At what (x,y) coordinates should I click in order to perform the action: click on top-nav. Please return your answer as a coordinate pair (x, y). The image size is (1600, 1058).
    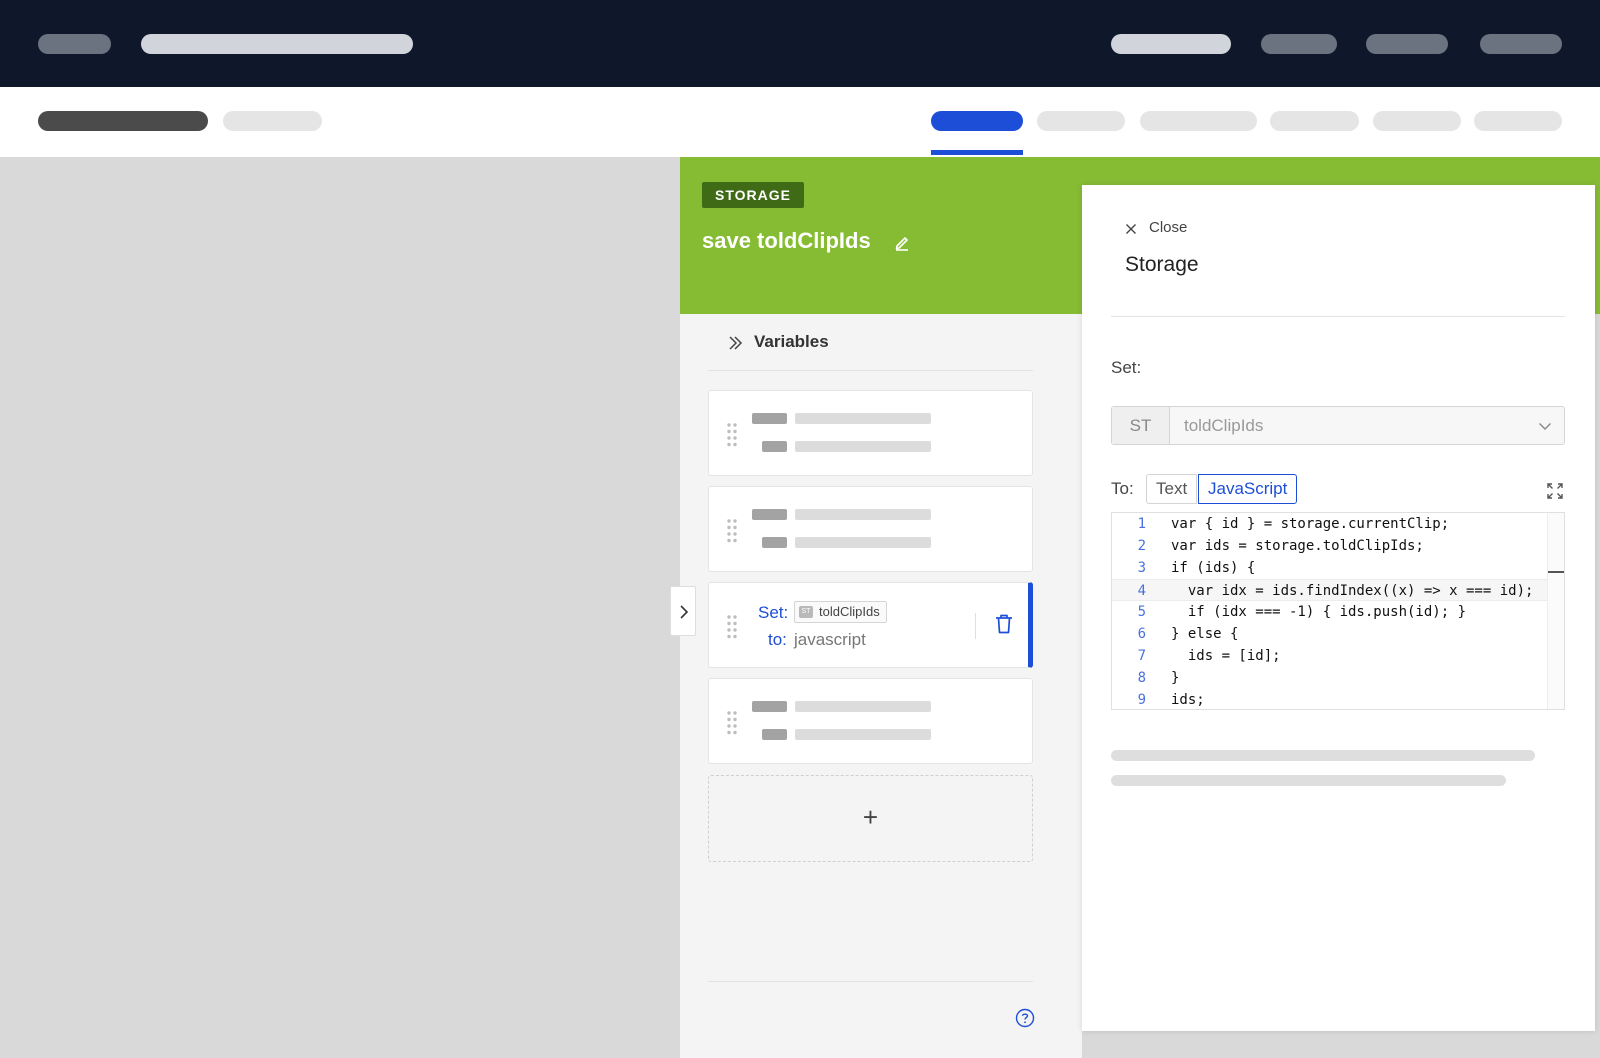
    Looking at the image, I should click on (800, 43).